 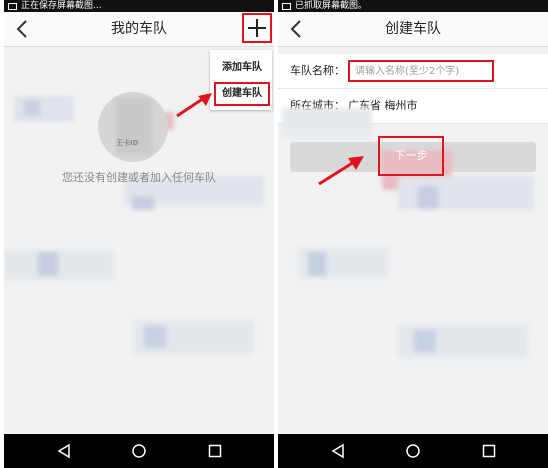 I want to click on red-arrow-icon, so click(x=194, y=105).